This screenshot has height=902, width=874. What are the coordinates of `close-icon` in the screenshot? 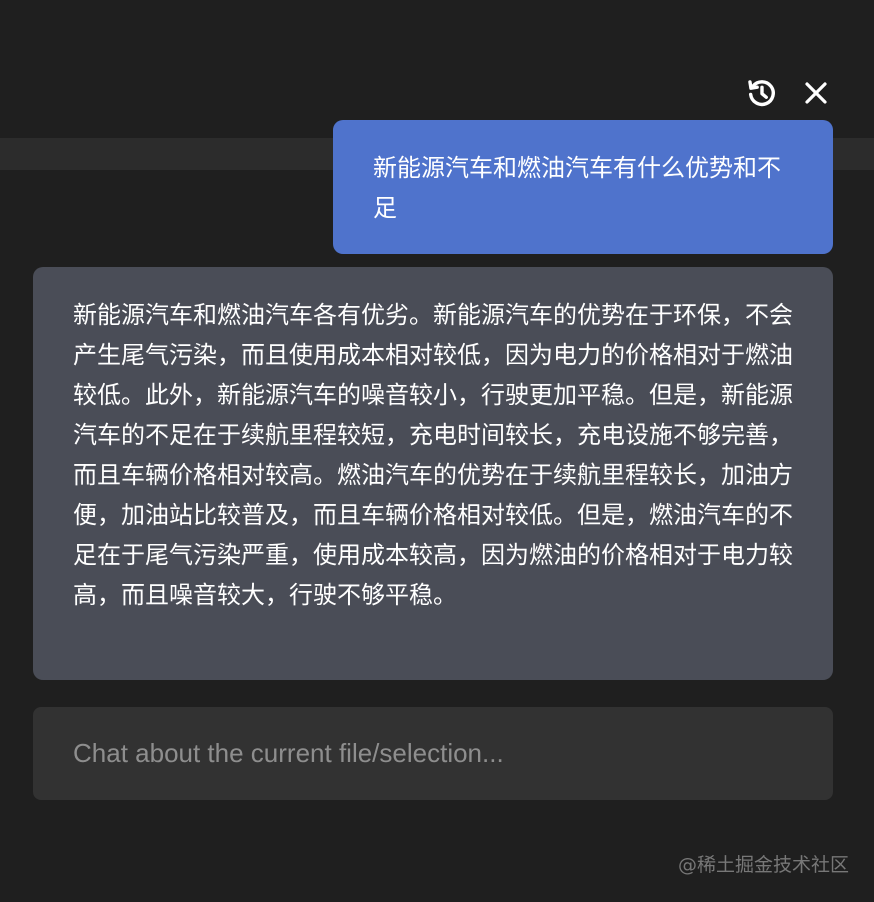 It's located at (816, 93).